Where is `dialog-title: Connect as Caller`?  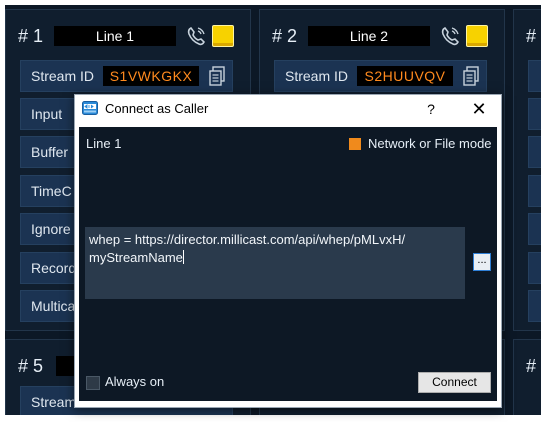 dialog-title: Connect as Caller is located at coordinates (157, 108).